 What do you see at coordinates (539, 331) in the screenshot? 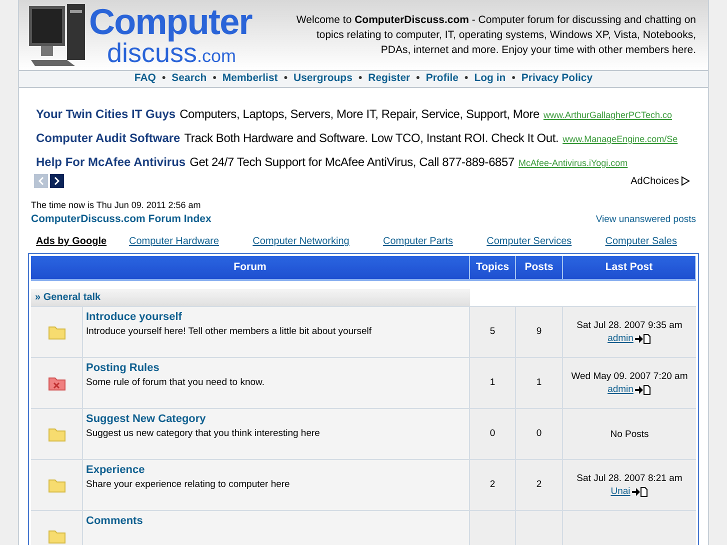
I see `posts-count: 9` at bounding box center [539, 331].